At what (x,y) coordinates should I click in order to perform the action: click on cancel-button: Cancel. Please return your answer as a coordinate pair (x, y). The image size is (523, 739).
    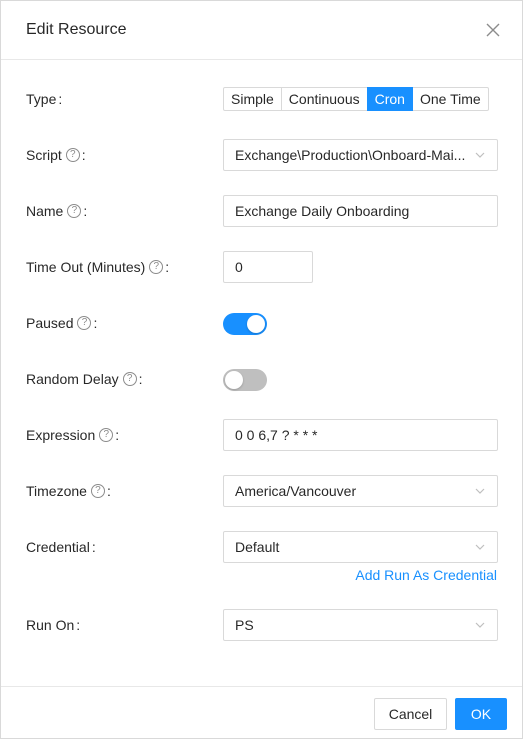
    Looking at the image, I should click on (410, 714).